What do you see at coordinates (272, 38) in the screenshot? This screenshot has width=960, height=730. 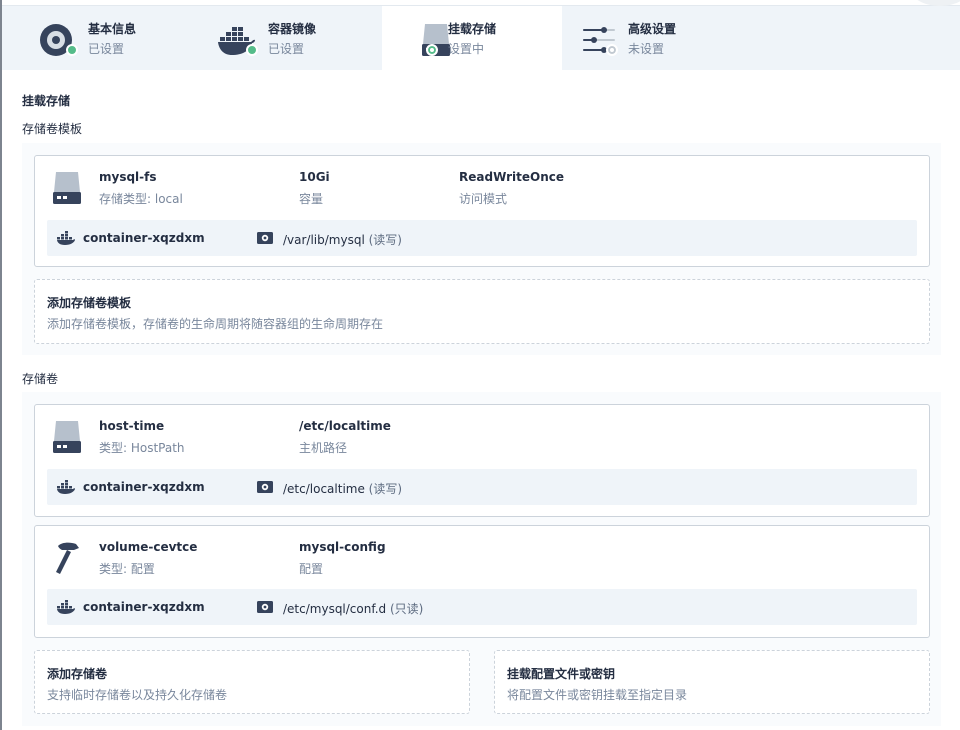 I see `tab-container-image: 容器镜像 已设置` at bounding box center [272, 38].